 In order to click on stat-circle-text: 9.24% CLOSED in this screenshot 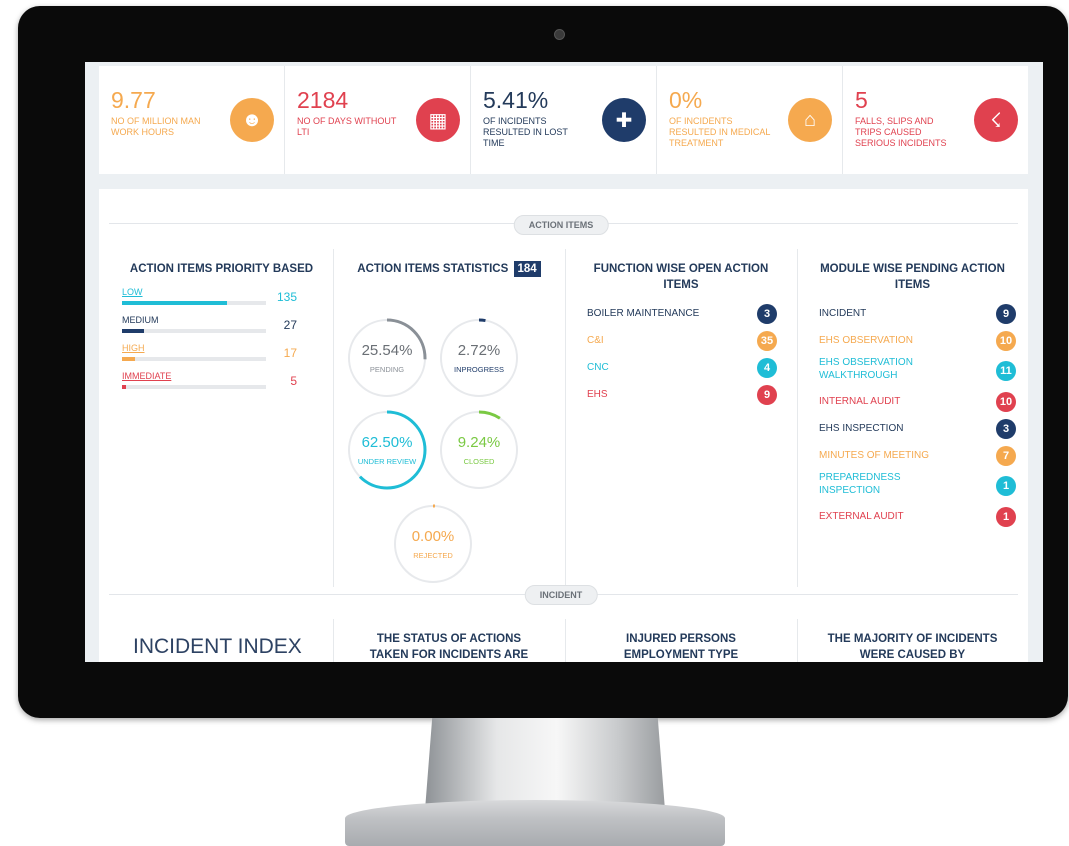, I will do `click(479, 450)`.